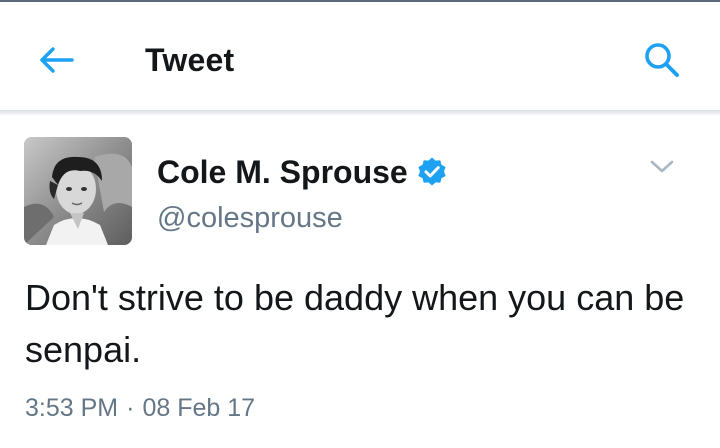  I want to click on verified-badge-icon, so click(432, 171).